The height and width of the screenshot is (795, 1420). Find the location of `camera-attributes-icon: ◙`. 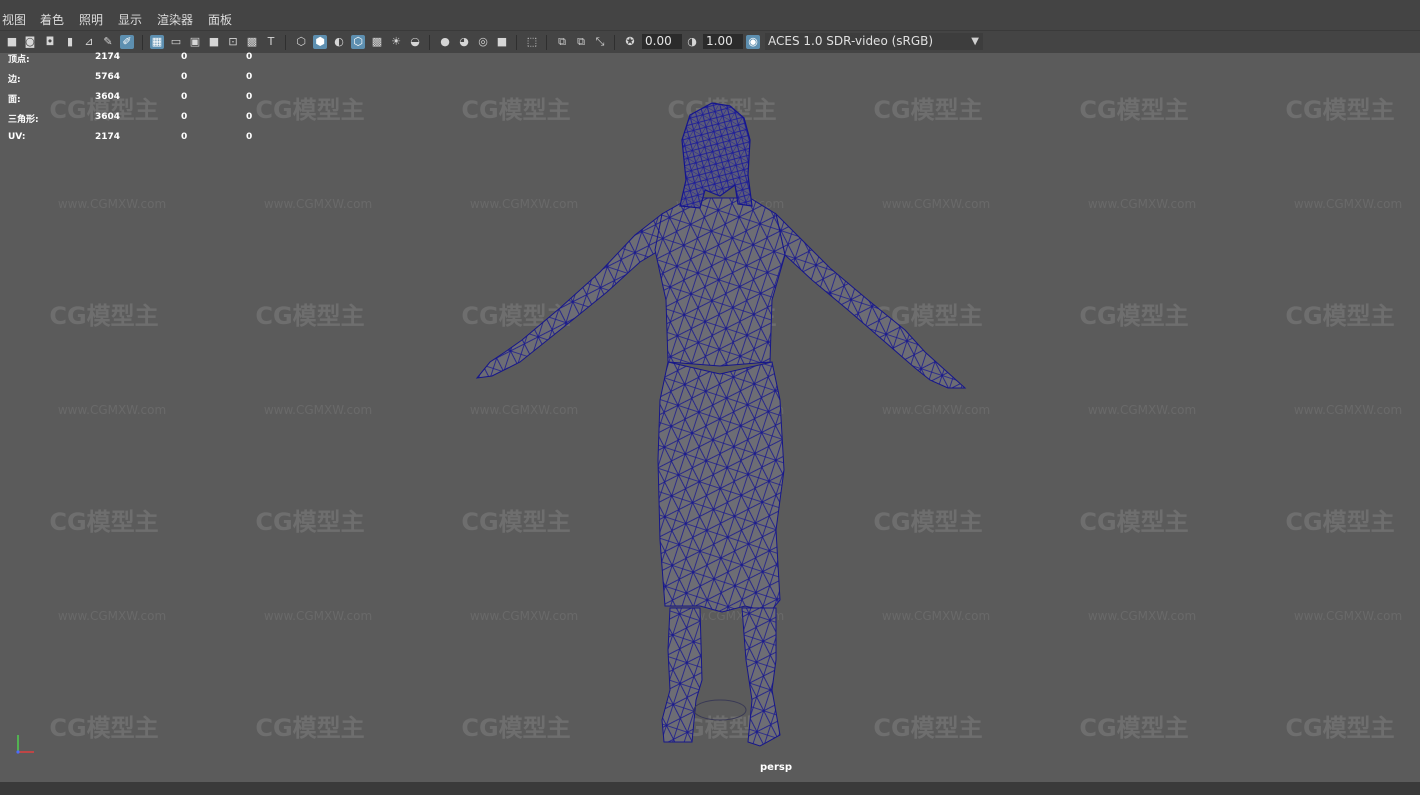

camera-attributes-icon: ◙ is located at coordinates (30, 42).